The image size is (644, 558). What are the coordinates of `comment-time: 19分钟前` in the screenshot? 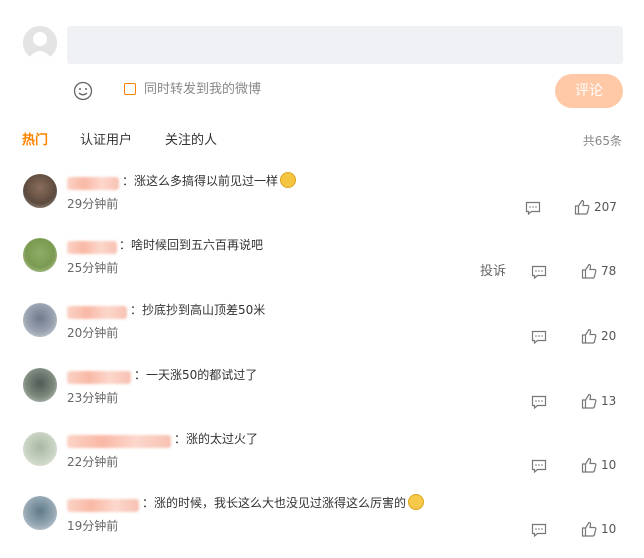 It's located at (93, 526).